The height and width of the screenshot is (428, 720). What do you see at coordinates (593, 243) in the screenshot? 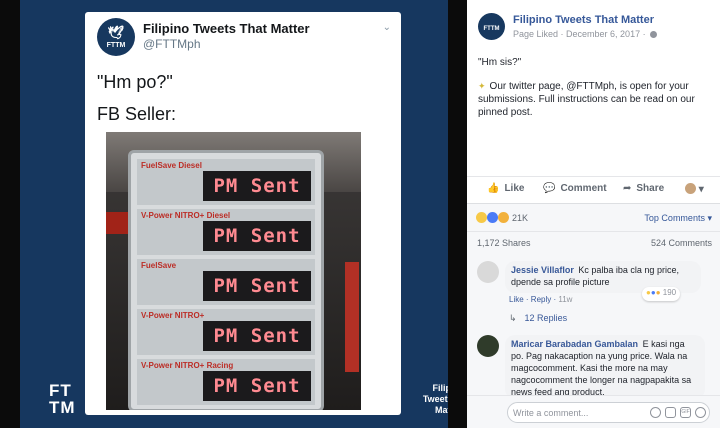
I see `counts-row: 1,172 Shares 524 Comments` at bounding box center [593, 243].